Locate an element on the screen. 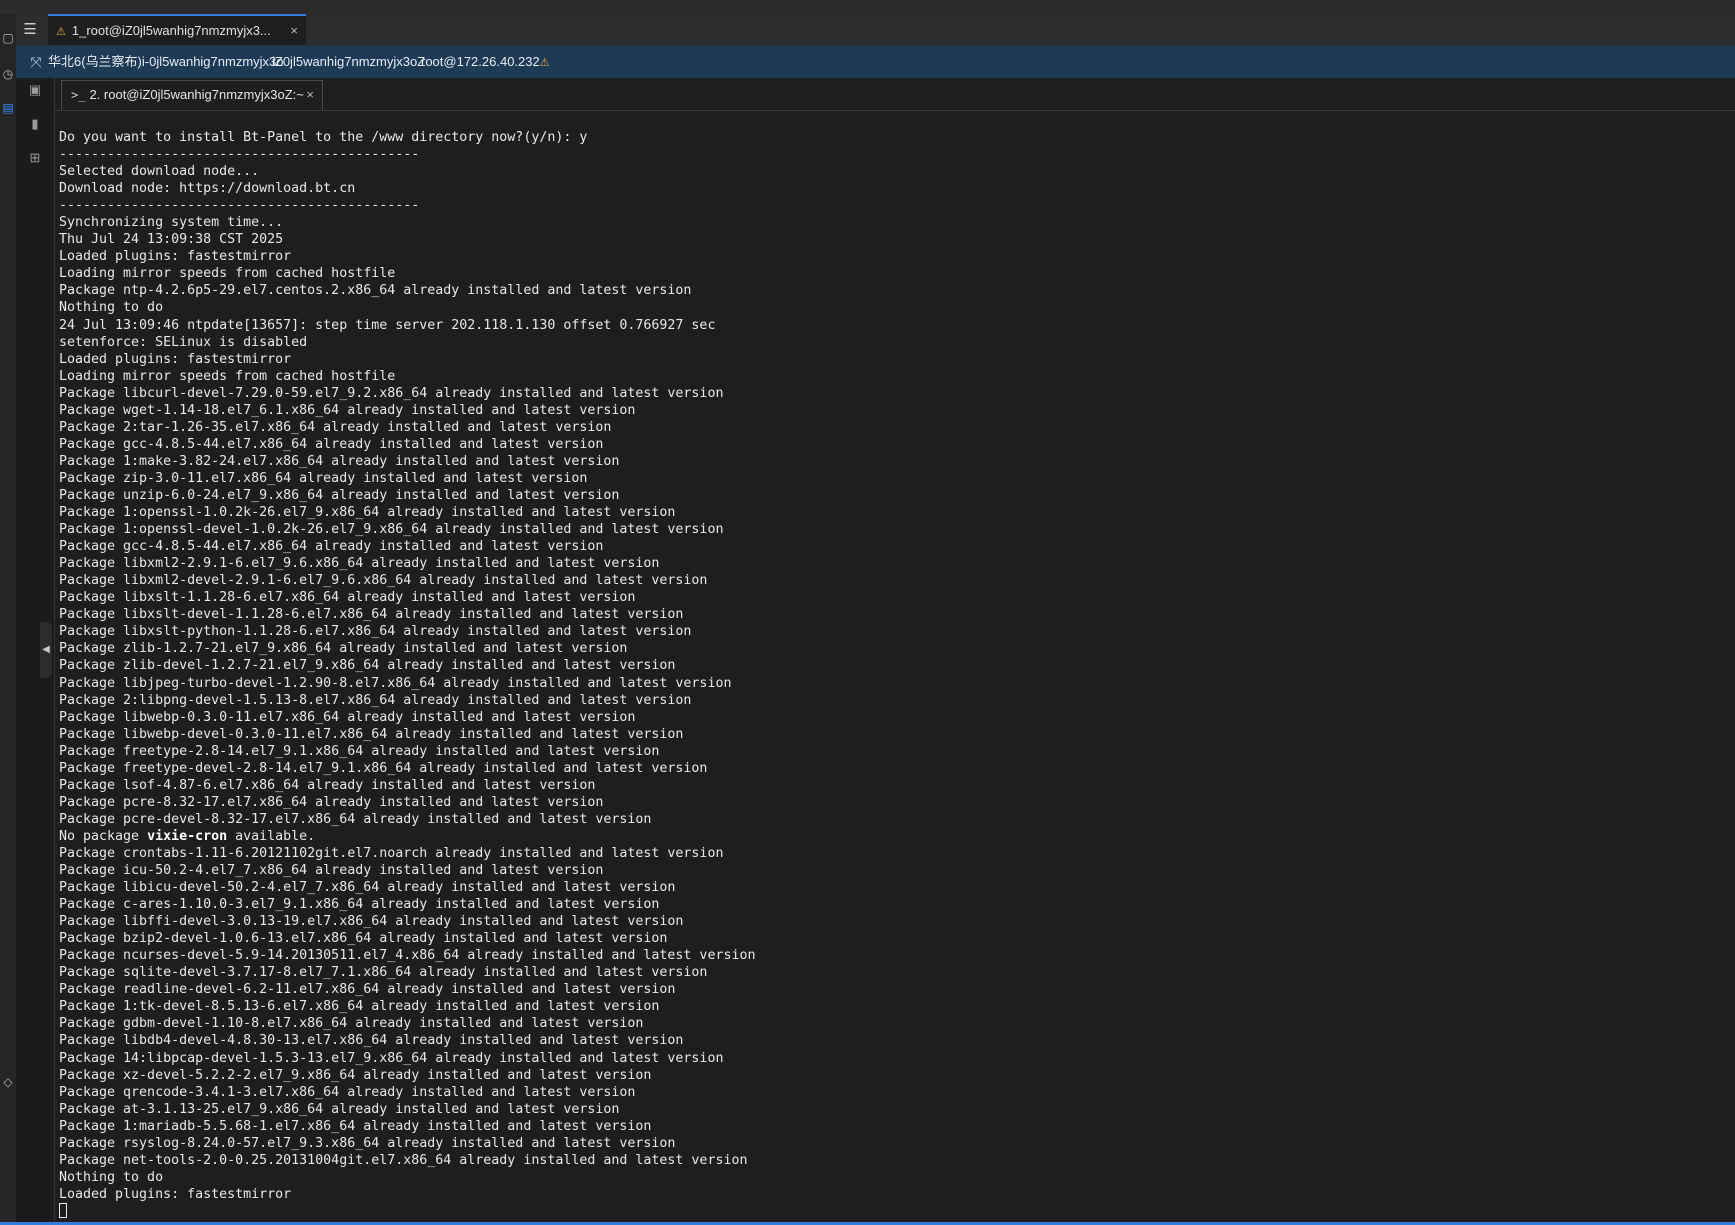 This screenshot has width=1735, height=1225. terminal-prompt-line is located at coordinates (407, 1211).